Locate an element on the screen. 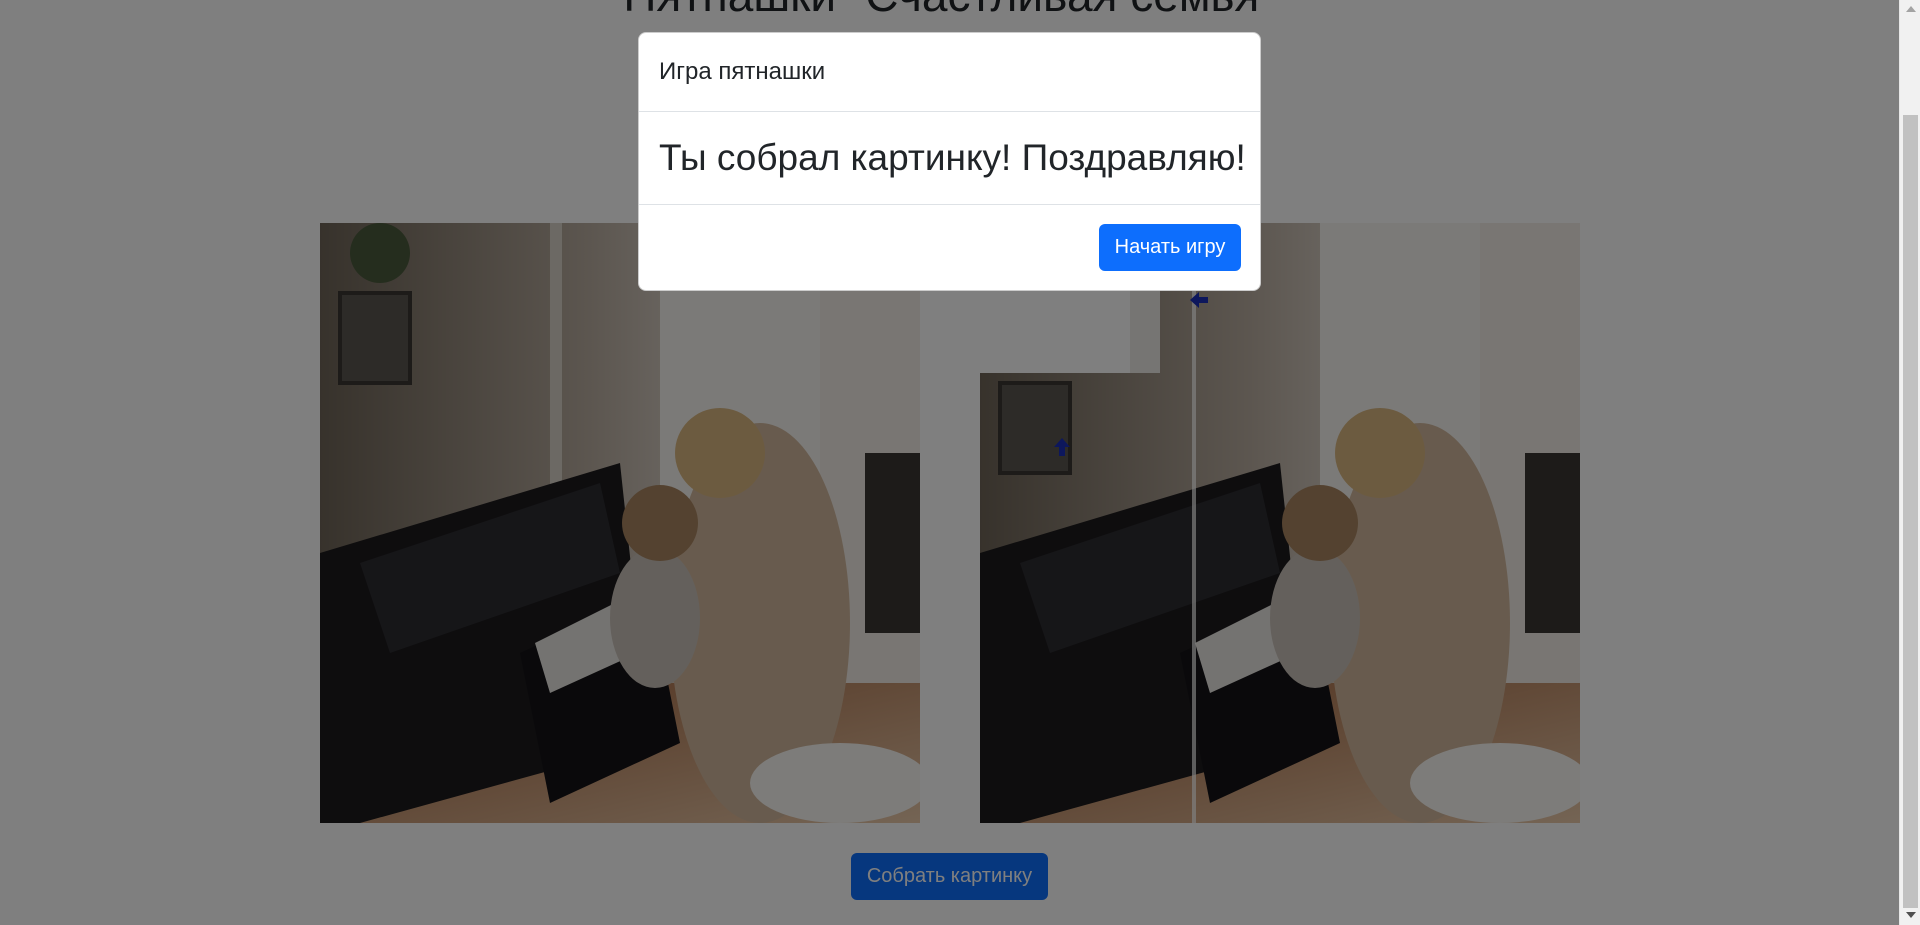 This screenshot has width=1920, height=925. start-game-button: Начать игру is located at coordinates (1170, 247).